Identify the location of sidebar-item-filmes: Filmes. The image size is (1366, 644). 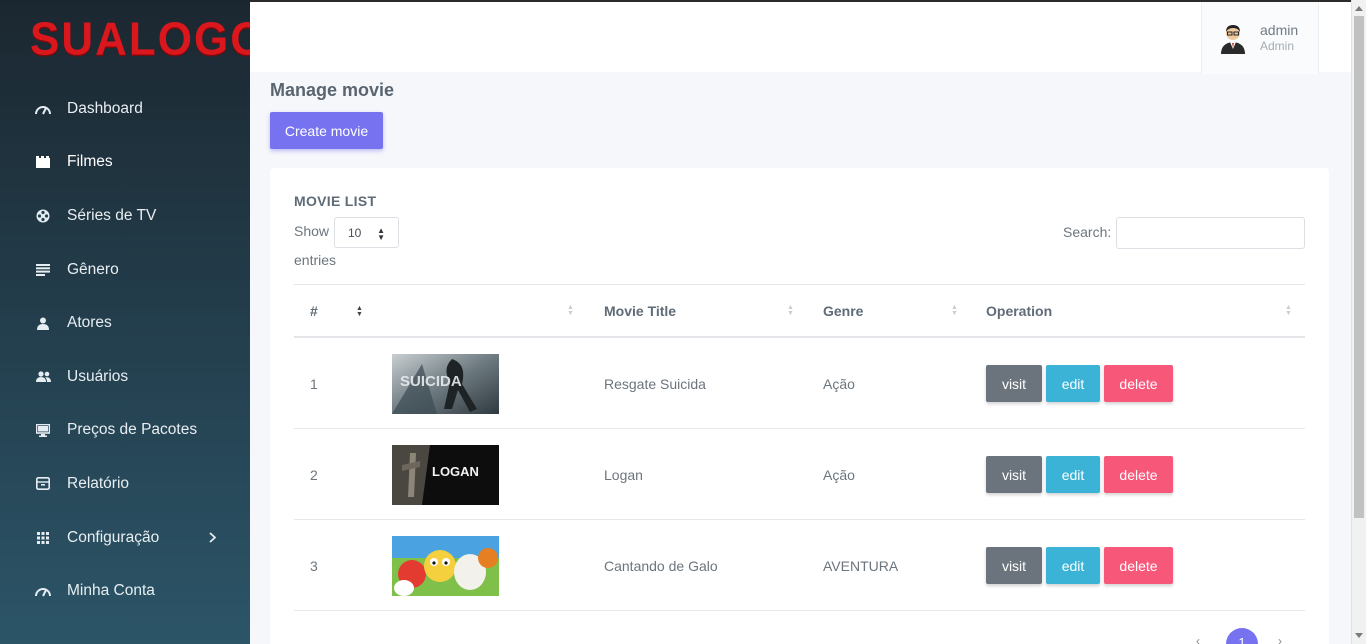
(125, 163).